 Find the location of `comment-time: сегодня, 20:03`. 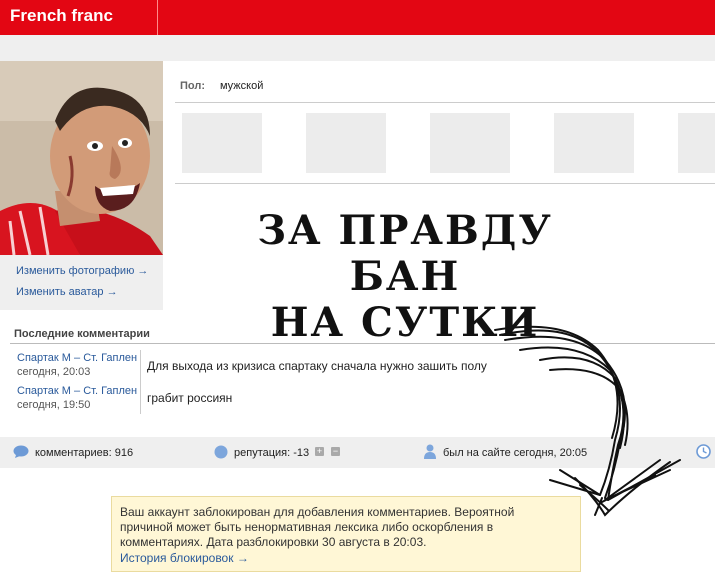

comment-time: сегодня, 20:03 is located at coordinates (54, 372).